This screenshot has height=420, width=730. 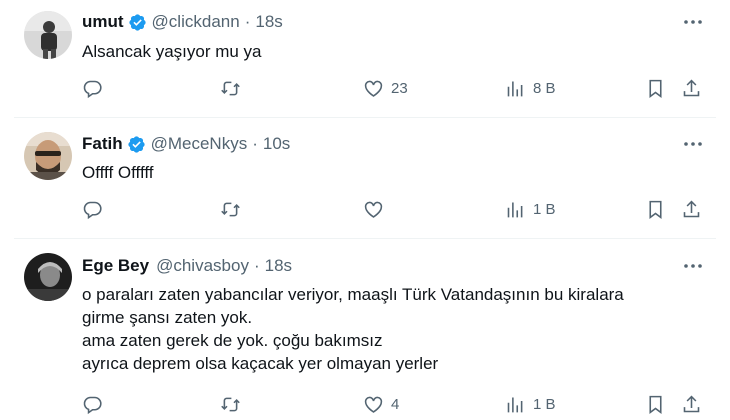 What do you see at coordinates (530, 88) in the screenshot?
I see `views-button: 8 B` at bounding box center [530, 88].